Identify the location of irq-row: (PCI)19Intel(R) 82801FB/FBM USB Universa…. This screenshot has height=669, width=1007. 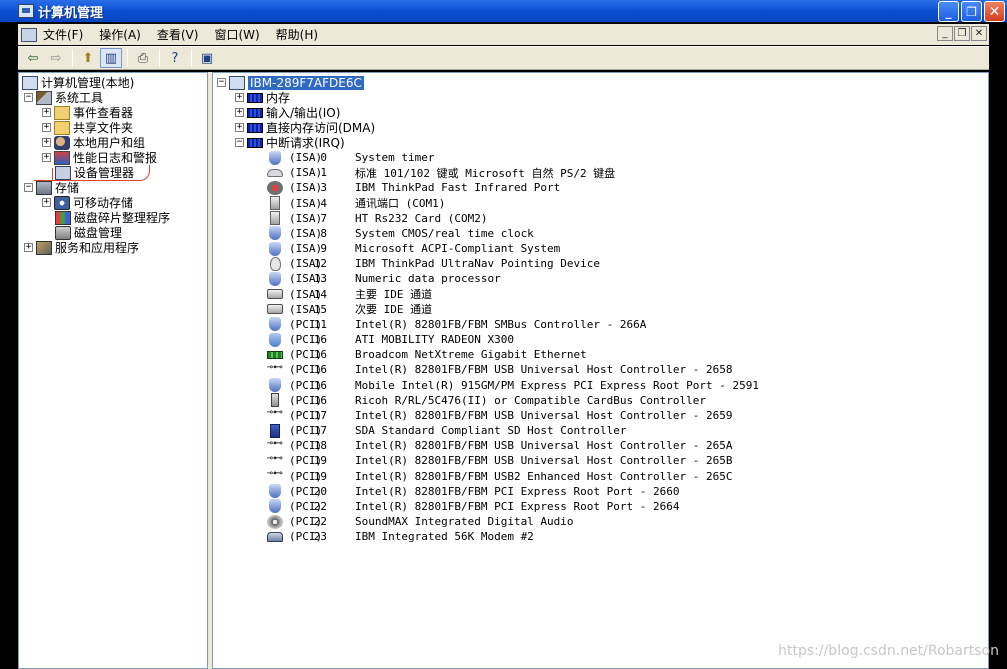
(593, 460).